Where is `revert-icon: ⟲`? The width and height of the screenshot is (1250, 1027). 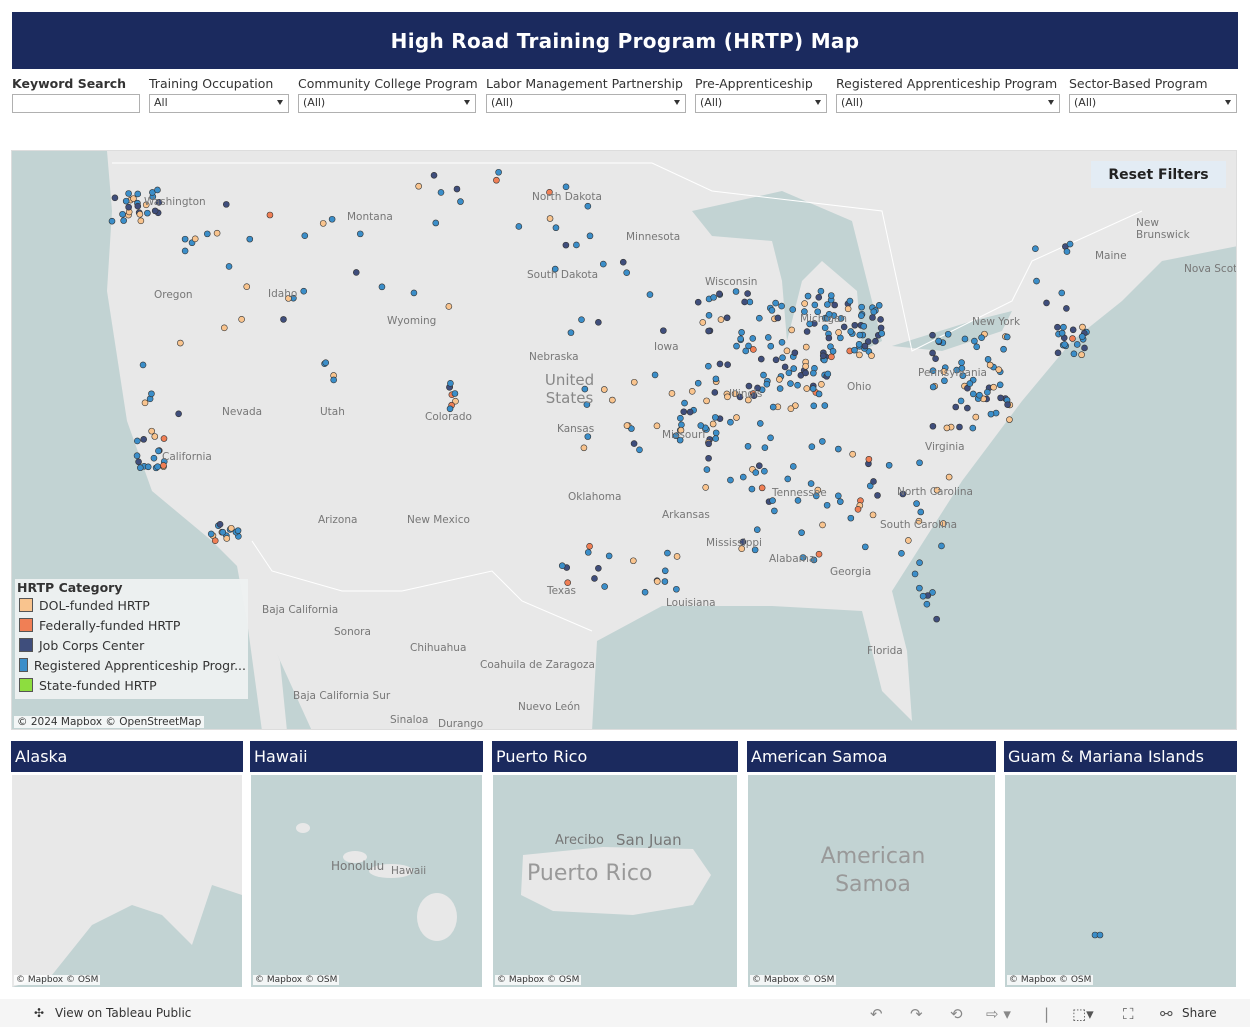
revert-icon: ⟲ is located at coordinates (956, 1014).